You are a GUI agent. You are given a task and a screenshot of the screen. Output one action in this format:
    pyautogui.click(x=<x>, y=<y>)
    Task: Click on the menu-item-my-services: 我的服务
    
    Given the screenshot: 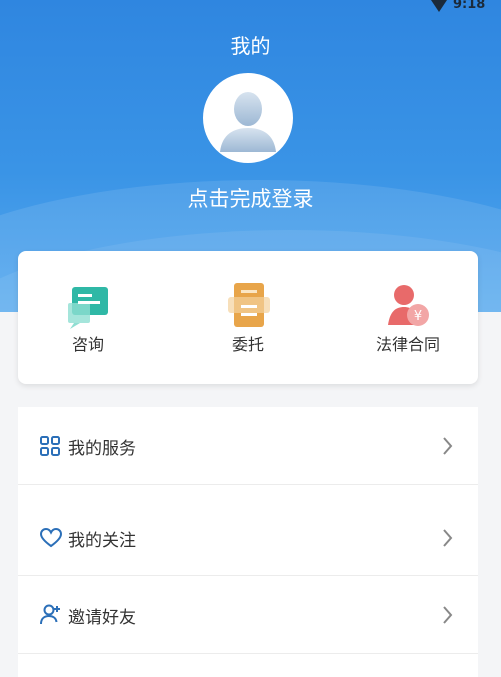 What is the action you would take?
    pyautogui.click(x=248, y=445)
    